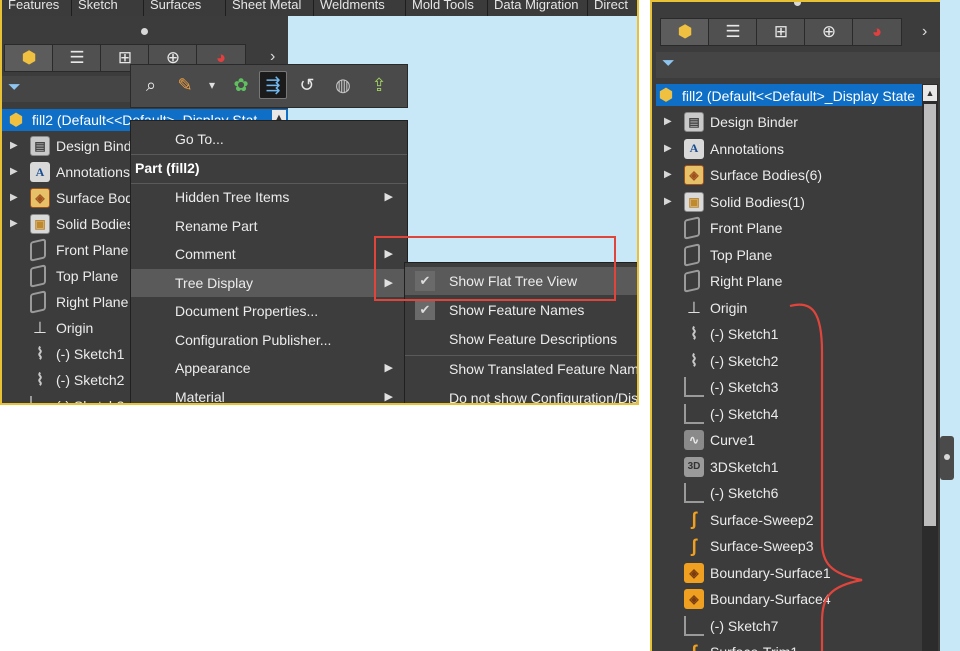 The image size is (960, 651). I want to click on scene-icon: ✿, so click(241, 84).